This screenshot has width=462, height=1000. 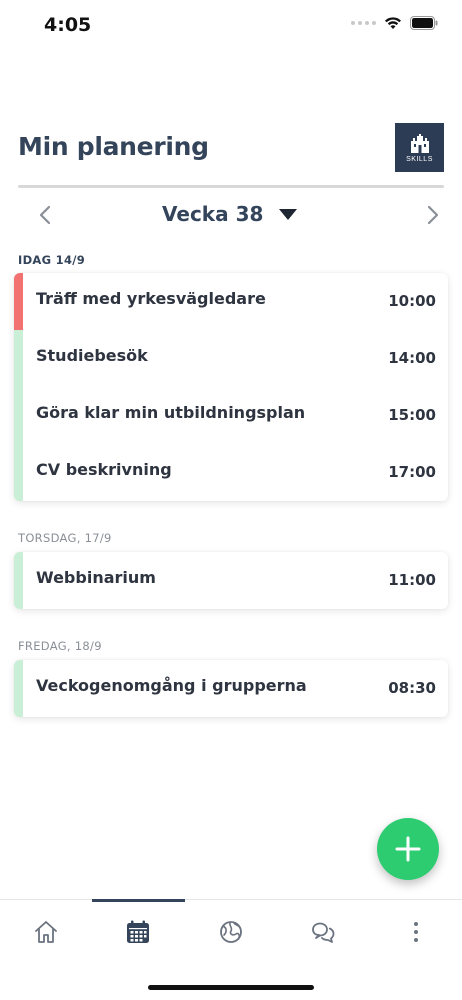 I want to click on calendar-icon, so click(x=138, y=931).